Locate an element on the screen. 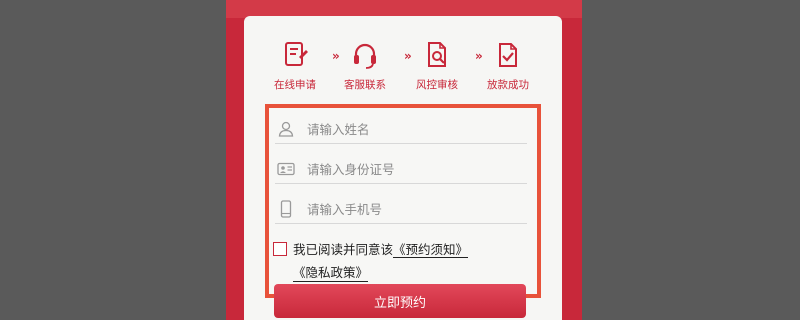  online-application-icon is located at coordinates (296, 54).